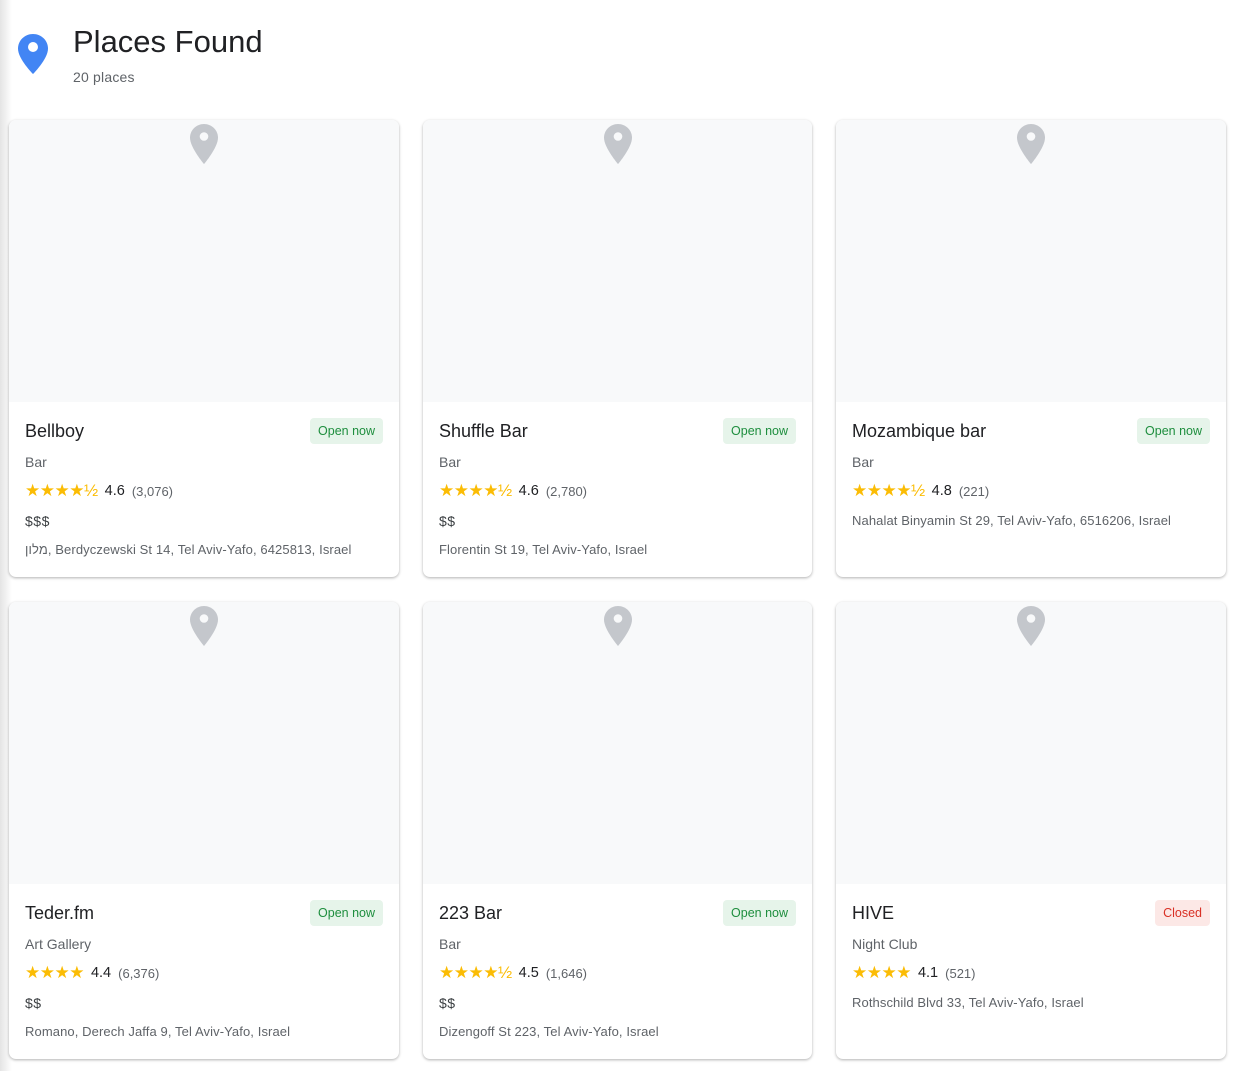 The width and height of the screenshot is (1240, 1071). Describe the element at coordinates (204, 490) in the screenshot. I see `rating-row: ★★★★½ 4.6 (3,076)` at that location.